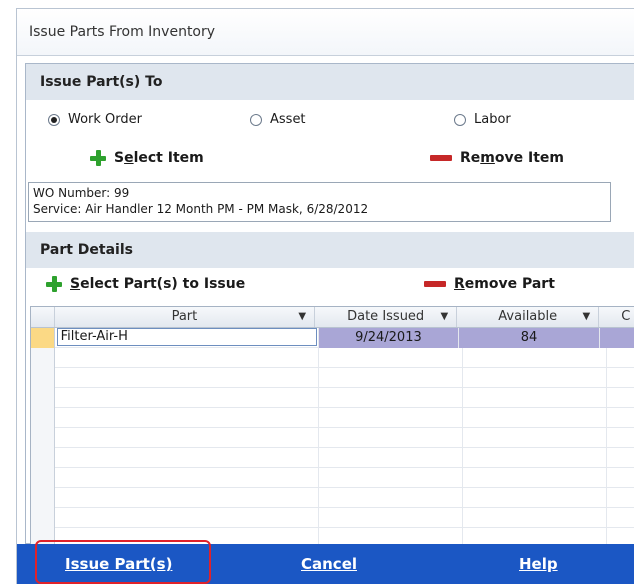  What do you see at coordinates (538, 564) in the screenshot?
I see `help-button: Help` at bounding box center [538, 564].